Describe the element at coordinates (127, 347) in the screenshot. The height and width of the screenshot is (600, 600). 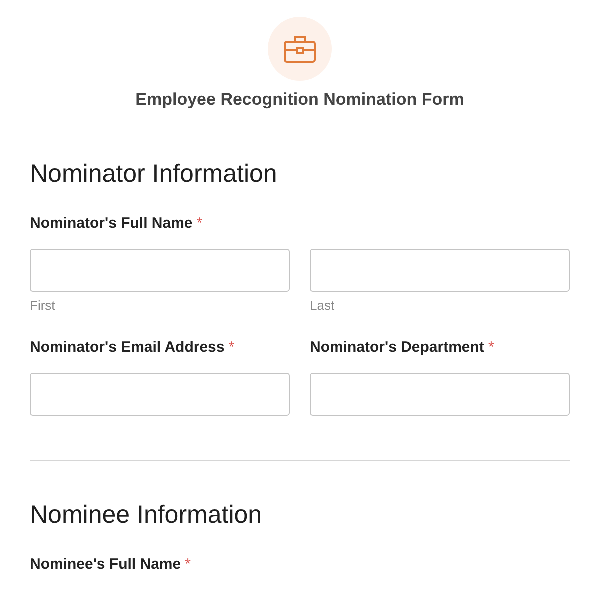
I see `field-label: Nominator's Email Address` at that location.